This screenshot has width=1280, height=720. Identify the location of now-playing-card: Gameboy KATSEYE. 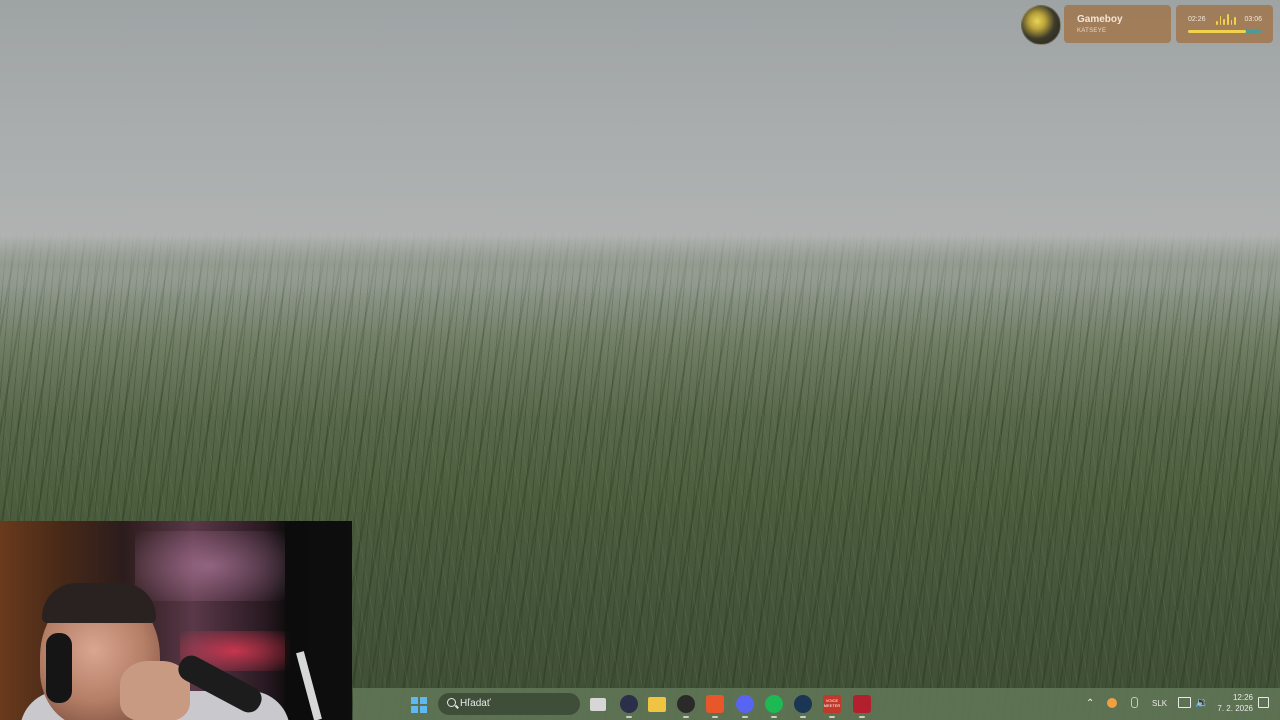
(1117, 24).